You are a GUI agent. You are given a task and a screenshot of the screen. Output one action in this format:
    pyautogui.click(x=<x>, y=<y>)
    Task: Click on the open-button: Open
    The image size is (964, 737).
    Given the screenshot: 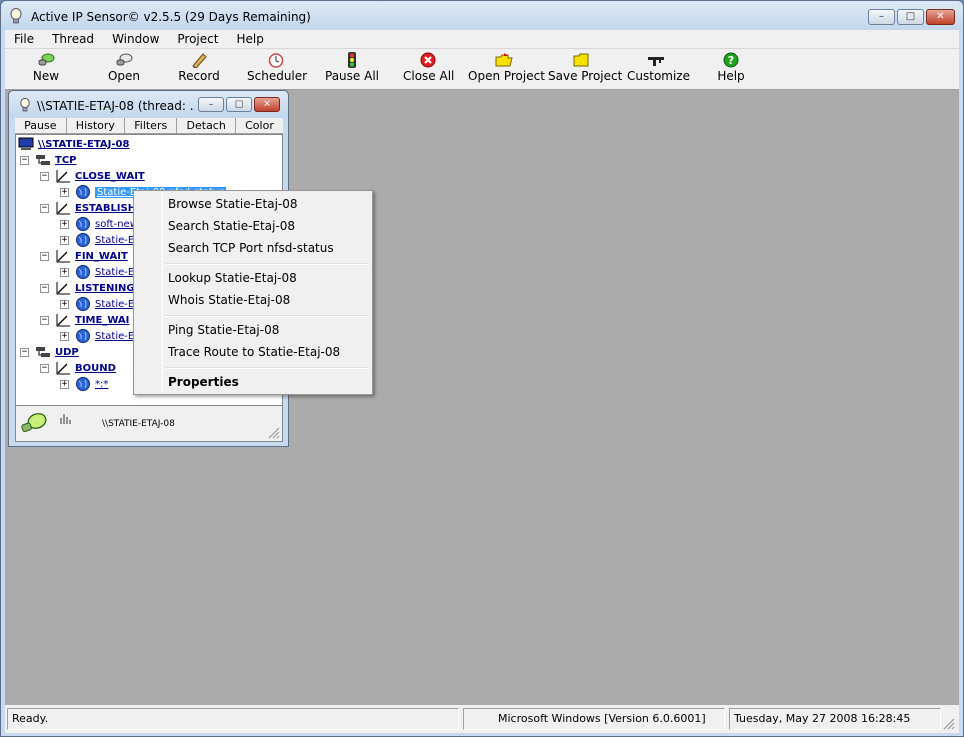 What is the action you would take?
    pyautogui.click(x=124, y=70)
    